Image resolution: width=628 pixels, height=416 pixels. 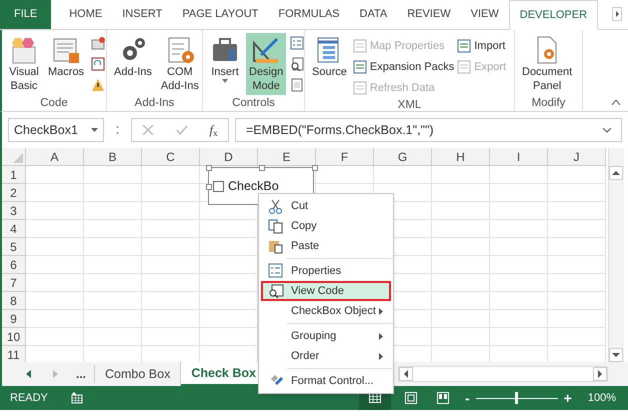 What do you see at coordinates (54, 103) in the screenshot?
I see `group-label: Code` at bounding box center [54, 103].